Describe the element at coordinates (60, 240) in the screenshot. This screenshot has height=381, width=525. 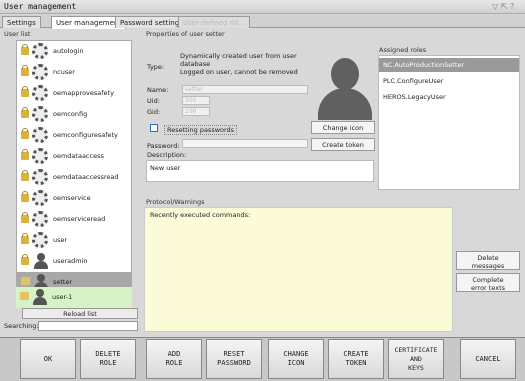
I see `user-name: user` at that location.